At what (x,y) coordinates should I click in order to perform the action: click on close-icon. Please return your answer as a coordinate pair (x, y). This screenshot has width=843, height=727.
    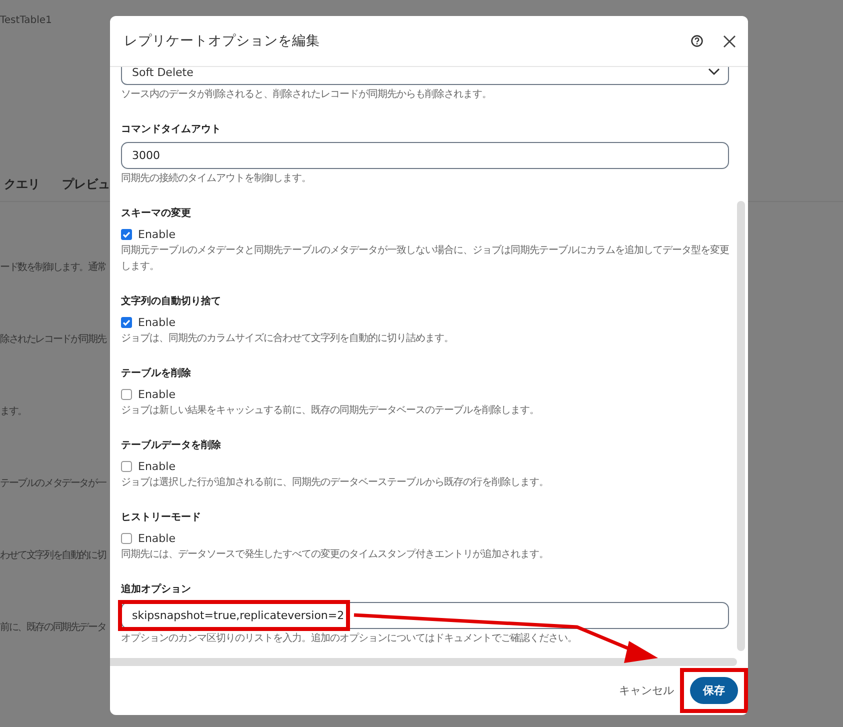
    Looking at the image, I should click on (729, 41).